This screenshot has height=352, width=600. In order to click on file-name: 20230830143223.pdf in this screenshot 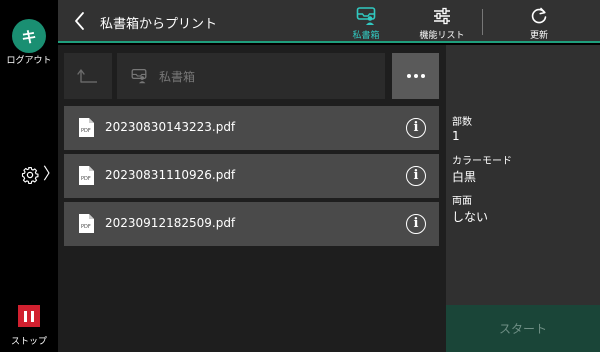, I will do `click(170, 127)`.